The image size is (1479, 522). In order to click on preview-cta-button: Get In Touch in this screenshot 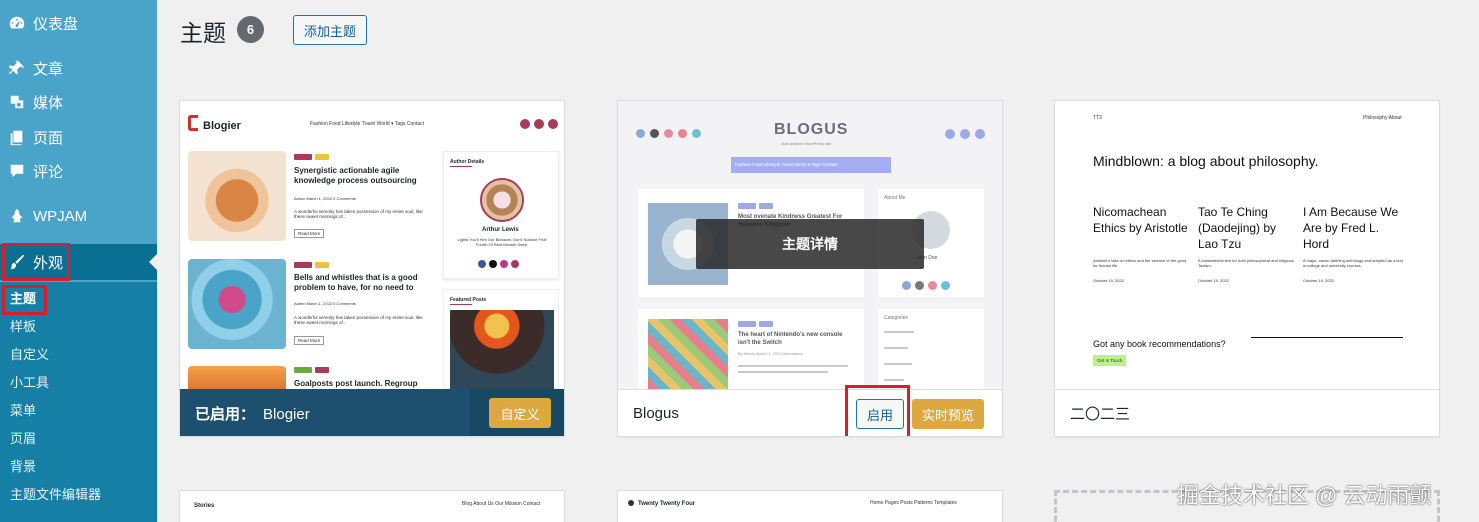, I will do `click(1110, 360)`.